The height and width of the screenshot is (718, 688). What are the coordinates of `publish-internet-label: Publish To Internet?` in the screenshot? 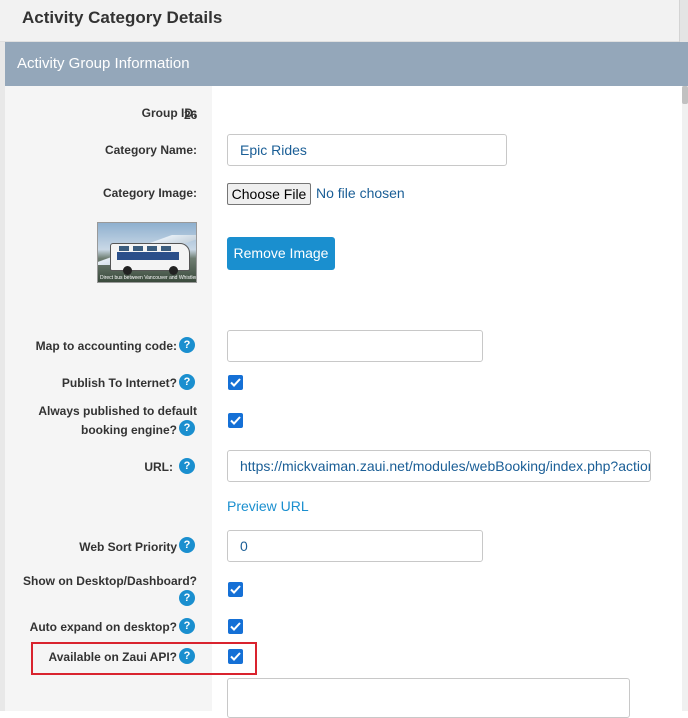 It's located at (119, 383).